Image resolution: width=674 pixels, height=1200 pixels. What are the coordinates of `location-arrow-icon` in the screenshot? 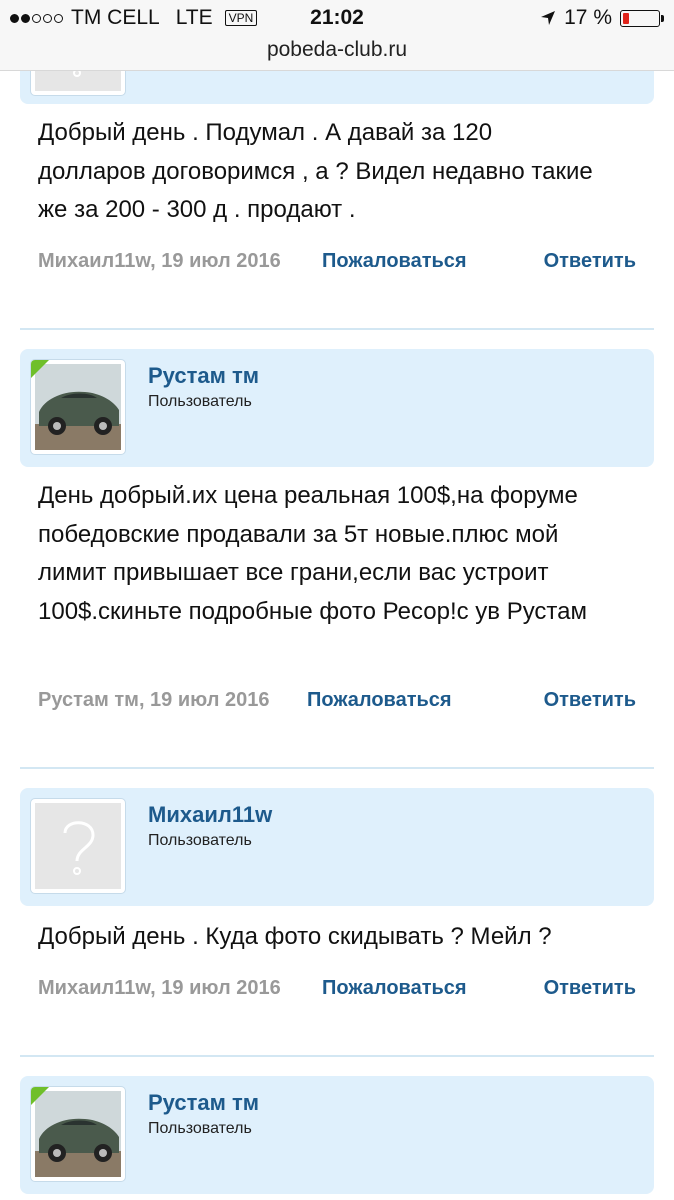 It's located at (548, 18).